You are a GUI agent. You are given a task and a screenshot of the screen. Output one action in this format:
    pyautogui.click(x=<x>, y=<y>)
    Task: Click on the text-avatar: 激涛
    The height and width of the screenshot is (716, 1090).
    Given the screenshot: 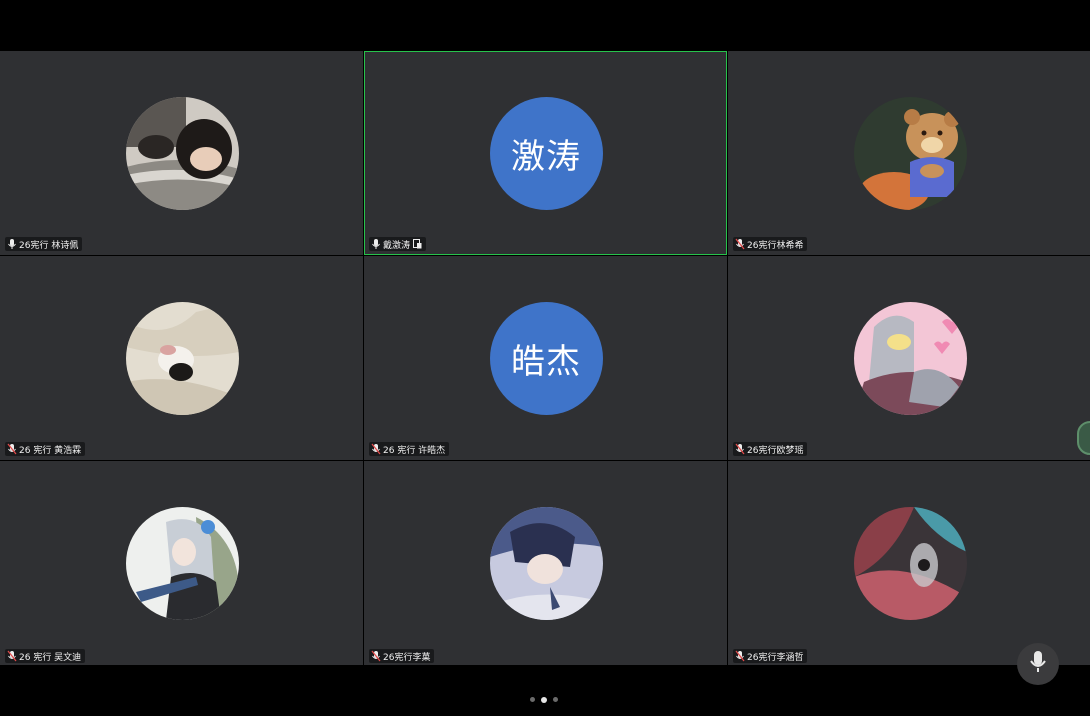 What is the action you would take?
    pyautogui.click(x=546, y=153)
    